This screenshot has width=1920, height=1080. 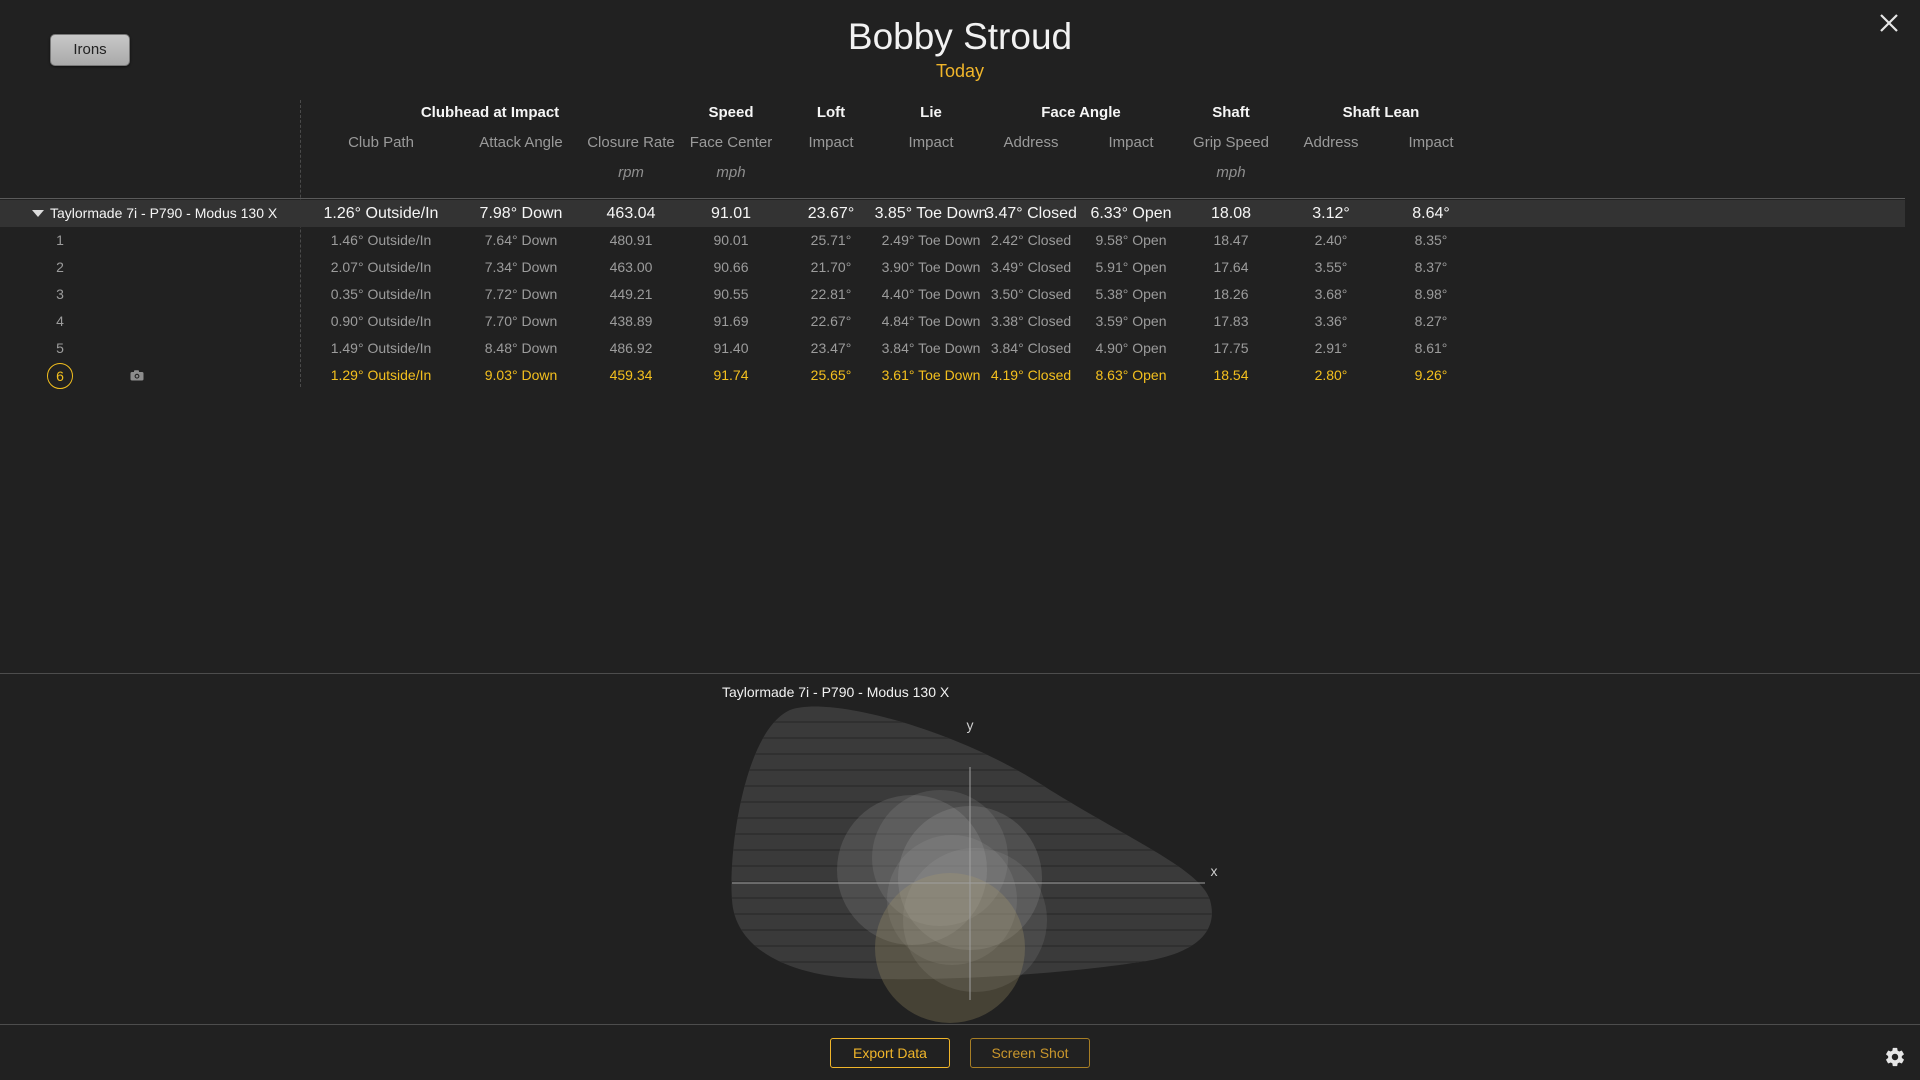 What do you see at coordinates (60, 376) in the screenshot?
I see `shot-number-selected: 6` at bounding box center [60, 376].